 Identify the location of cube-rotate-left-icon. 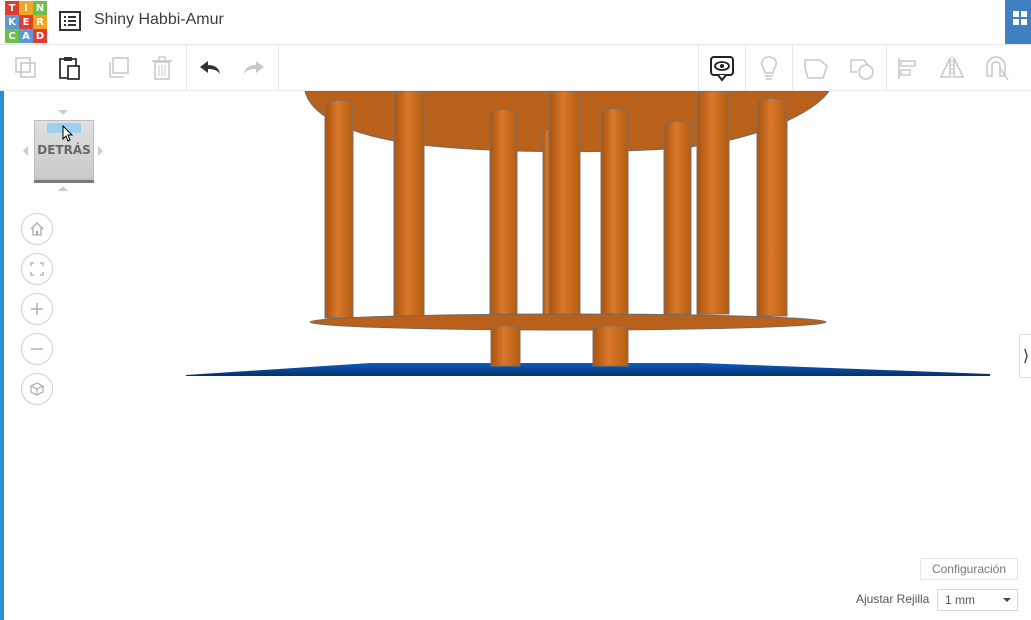
(25, 151).